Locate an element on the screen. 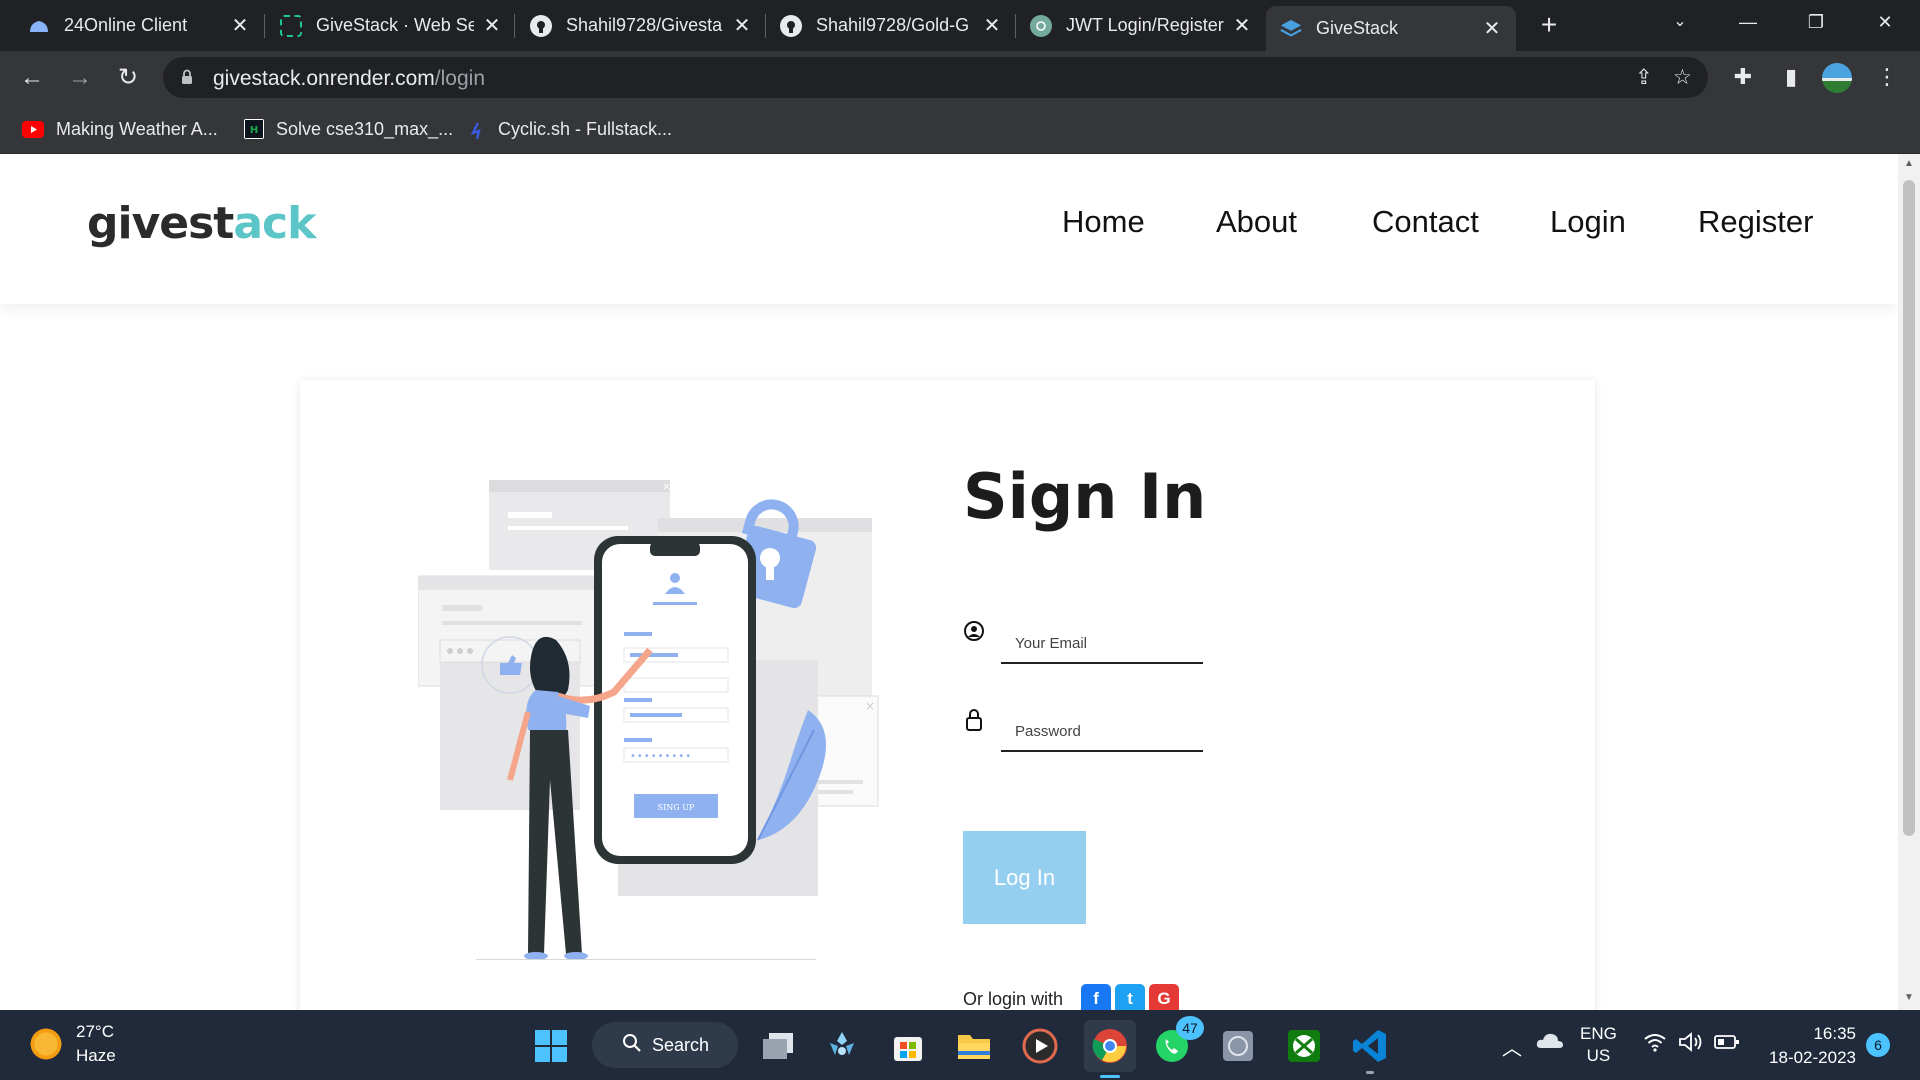  facebook-icon: f is located at coordinates (1096, 997).